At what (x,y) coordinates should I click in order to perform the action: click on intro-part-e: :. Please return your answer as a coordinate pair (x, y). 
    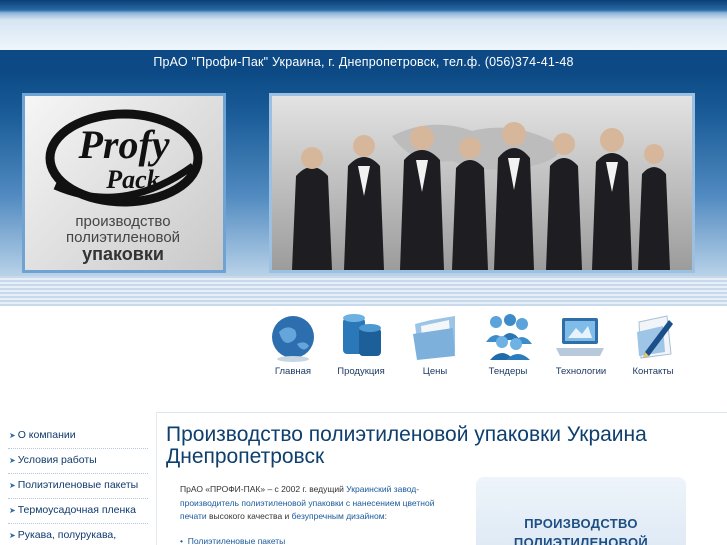
    Looking at the image, I should click on (385, 516).